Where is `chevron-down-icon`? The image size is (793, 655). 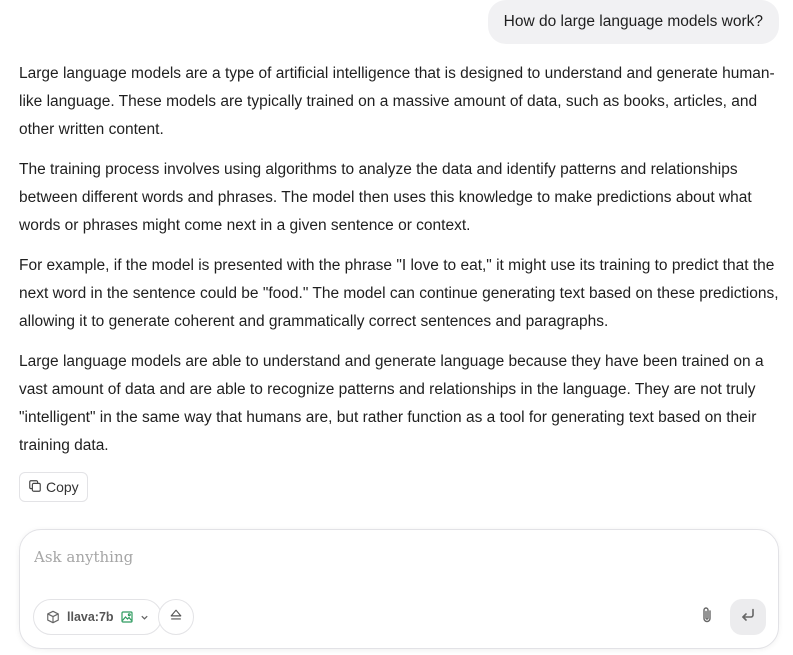
chevron-down-icon is located at coordinates (144, 617).